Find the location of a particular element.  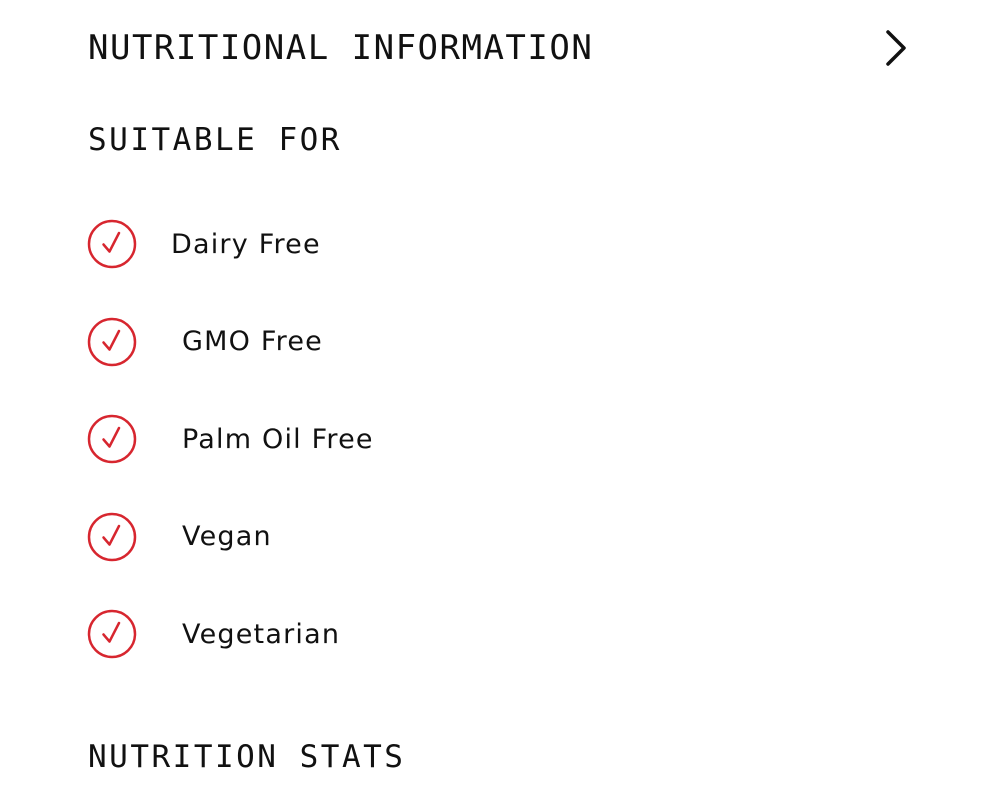

diet-label-dairy-free: Dairy Free is located at coordinates (246, 244).